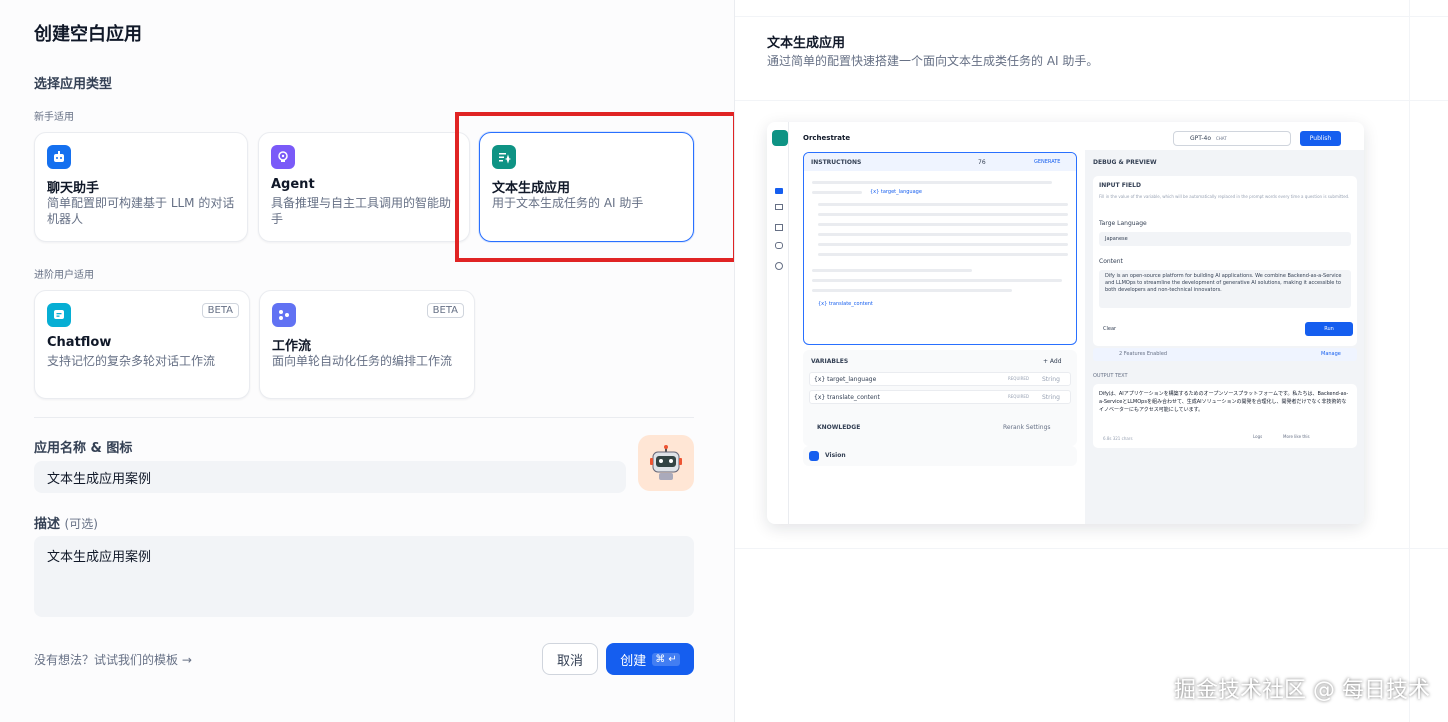  Describe the element at coordinates (73, 188) in the screenshot. I see `card-title: 聊天助手` at that location.